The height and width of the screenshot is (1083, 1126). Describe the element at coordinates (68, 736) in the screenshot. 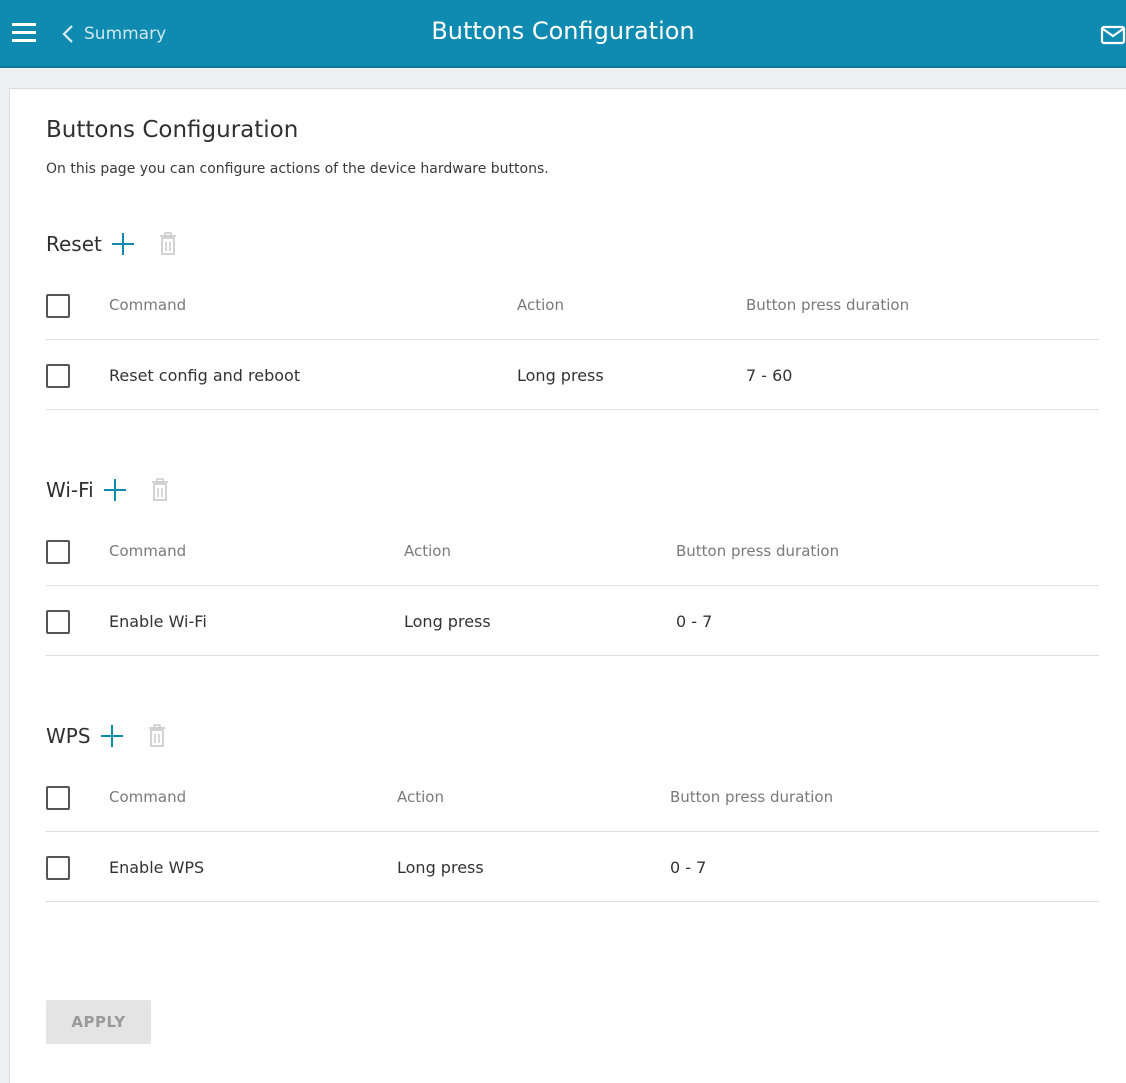

I see `section-title: WPS` at that location.